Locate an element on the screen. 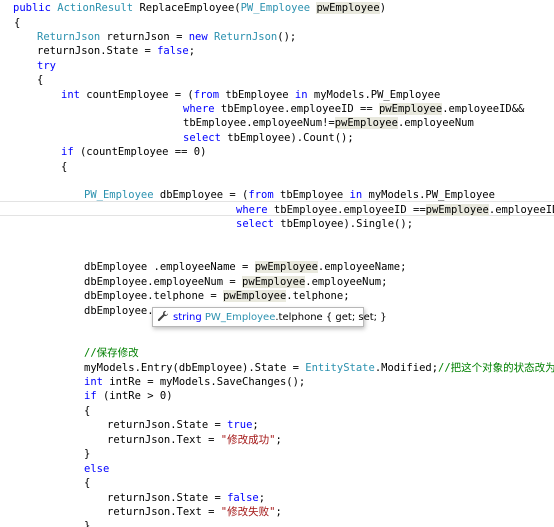 This screenshot has height=527, width=554. code-text: dbEmployee.telphone = is located at coordinates (154, 296).